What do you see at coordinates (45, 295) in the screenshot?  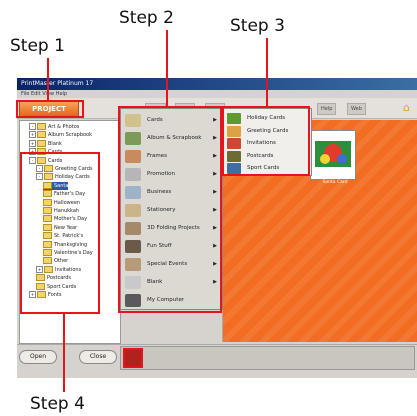 I see `tree-item: + Fonts` at bounding box center [45, 295].